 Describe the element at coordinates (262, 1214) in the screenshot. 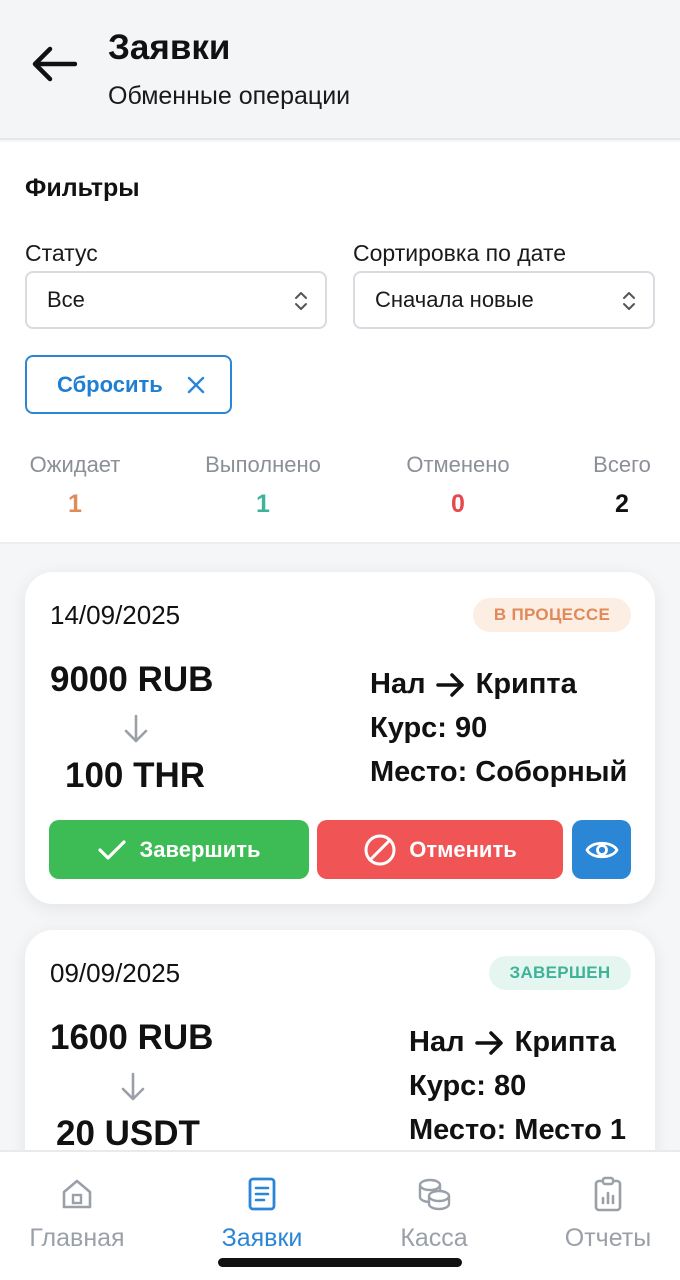

I see `nav-item-orders: Заявки` at that location.